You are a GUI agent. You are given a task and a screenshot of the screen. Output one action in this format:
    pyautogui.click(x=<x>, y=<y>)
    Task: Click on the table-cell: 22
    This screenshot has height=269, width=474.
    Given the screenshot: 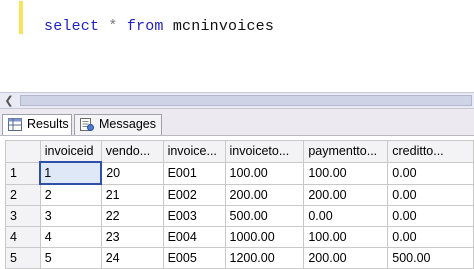 What is the action you would take?
    pyautogui.click(x=132, y=216)
    